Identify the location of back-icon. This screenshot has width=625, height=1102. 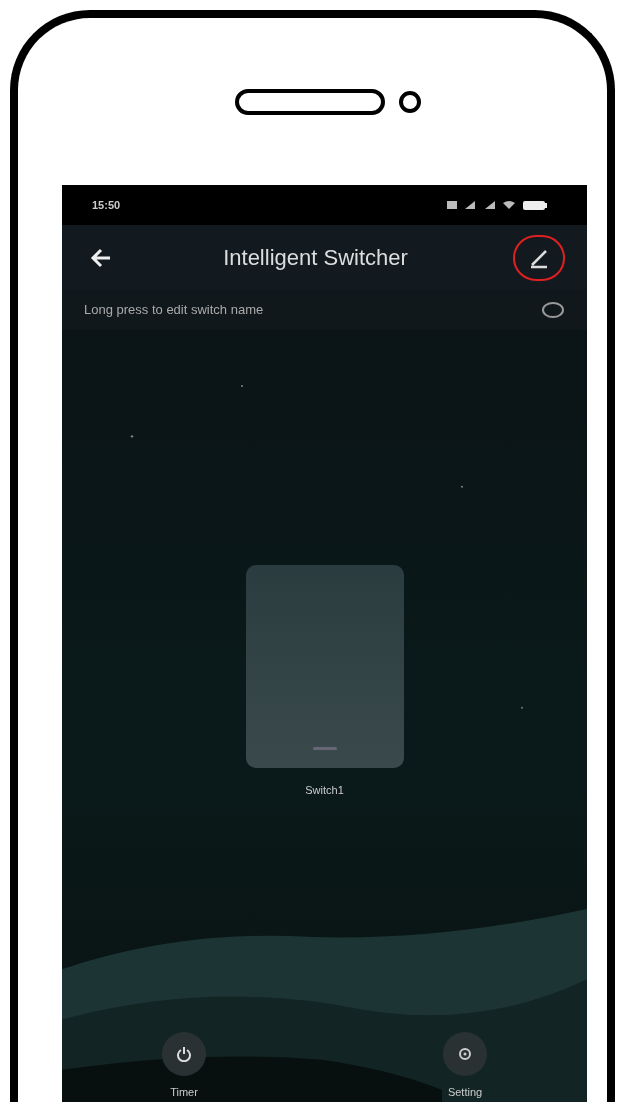
(101, 257).